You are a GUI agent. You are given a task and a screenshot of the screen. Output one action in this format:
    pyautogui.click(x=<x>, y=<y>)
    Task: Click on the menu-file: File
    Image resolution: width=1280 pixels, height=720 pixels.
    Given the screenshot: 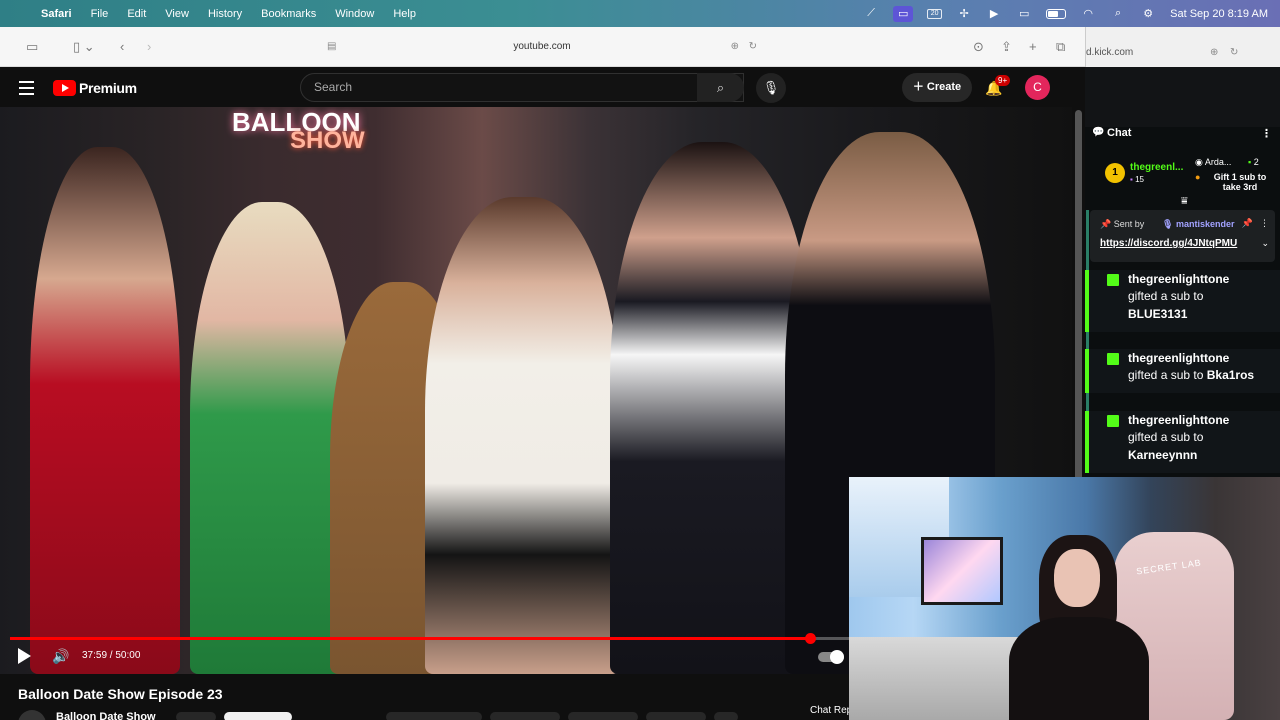 What is the action you would take?
    pyautogui.click(x=100, y=14)
    